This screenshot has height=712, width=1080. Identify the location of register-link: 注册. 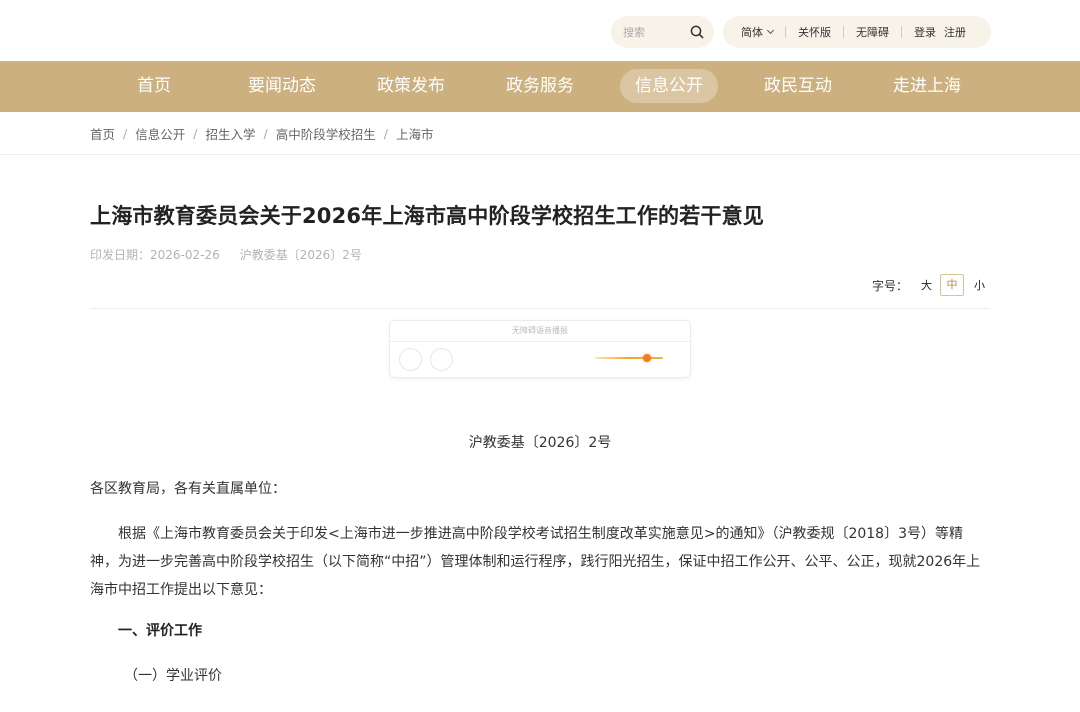
(955, 32).